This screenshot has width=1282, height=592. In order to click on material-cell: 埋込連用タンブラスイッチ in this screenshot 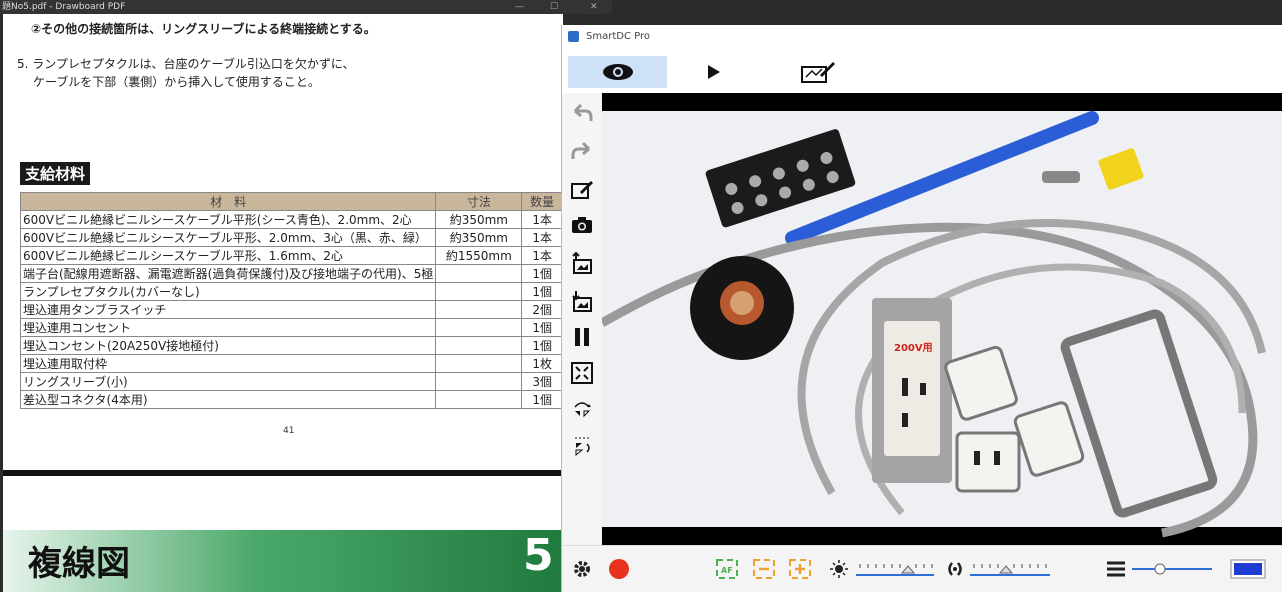, I will do `click(228, 309)`.